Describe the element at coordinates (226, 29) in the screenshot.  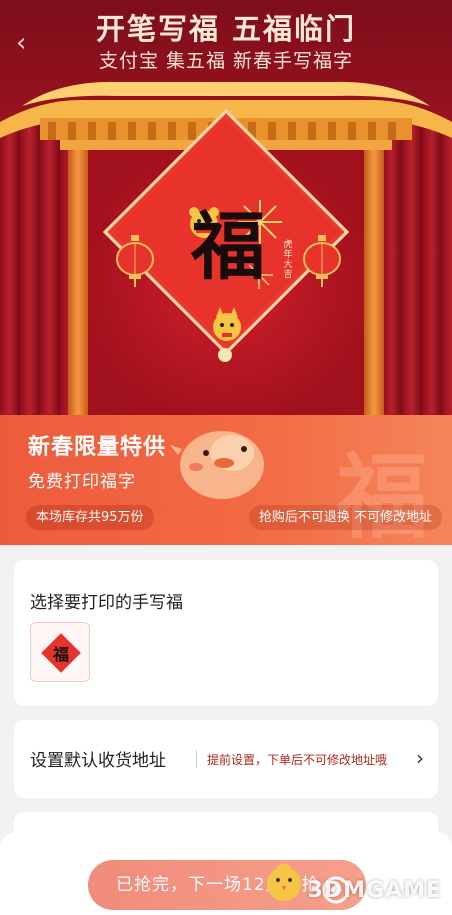
I see `hero-title: 开笔写福 五福临门` at that location.